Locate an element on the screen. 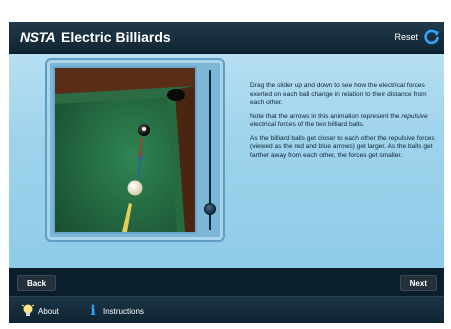 The width and height of the screenshot is (451, 329). next-button: Next is located at coordinates (418, 283).